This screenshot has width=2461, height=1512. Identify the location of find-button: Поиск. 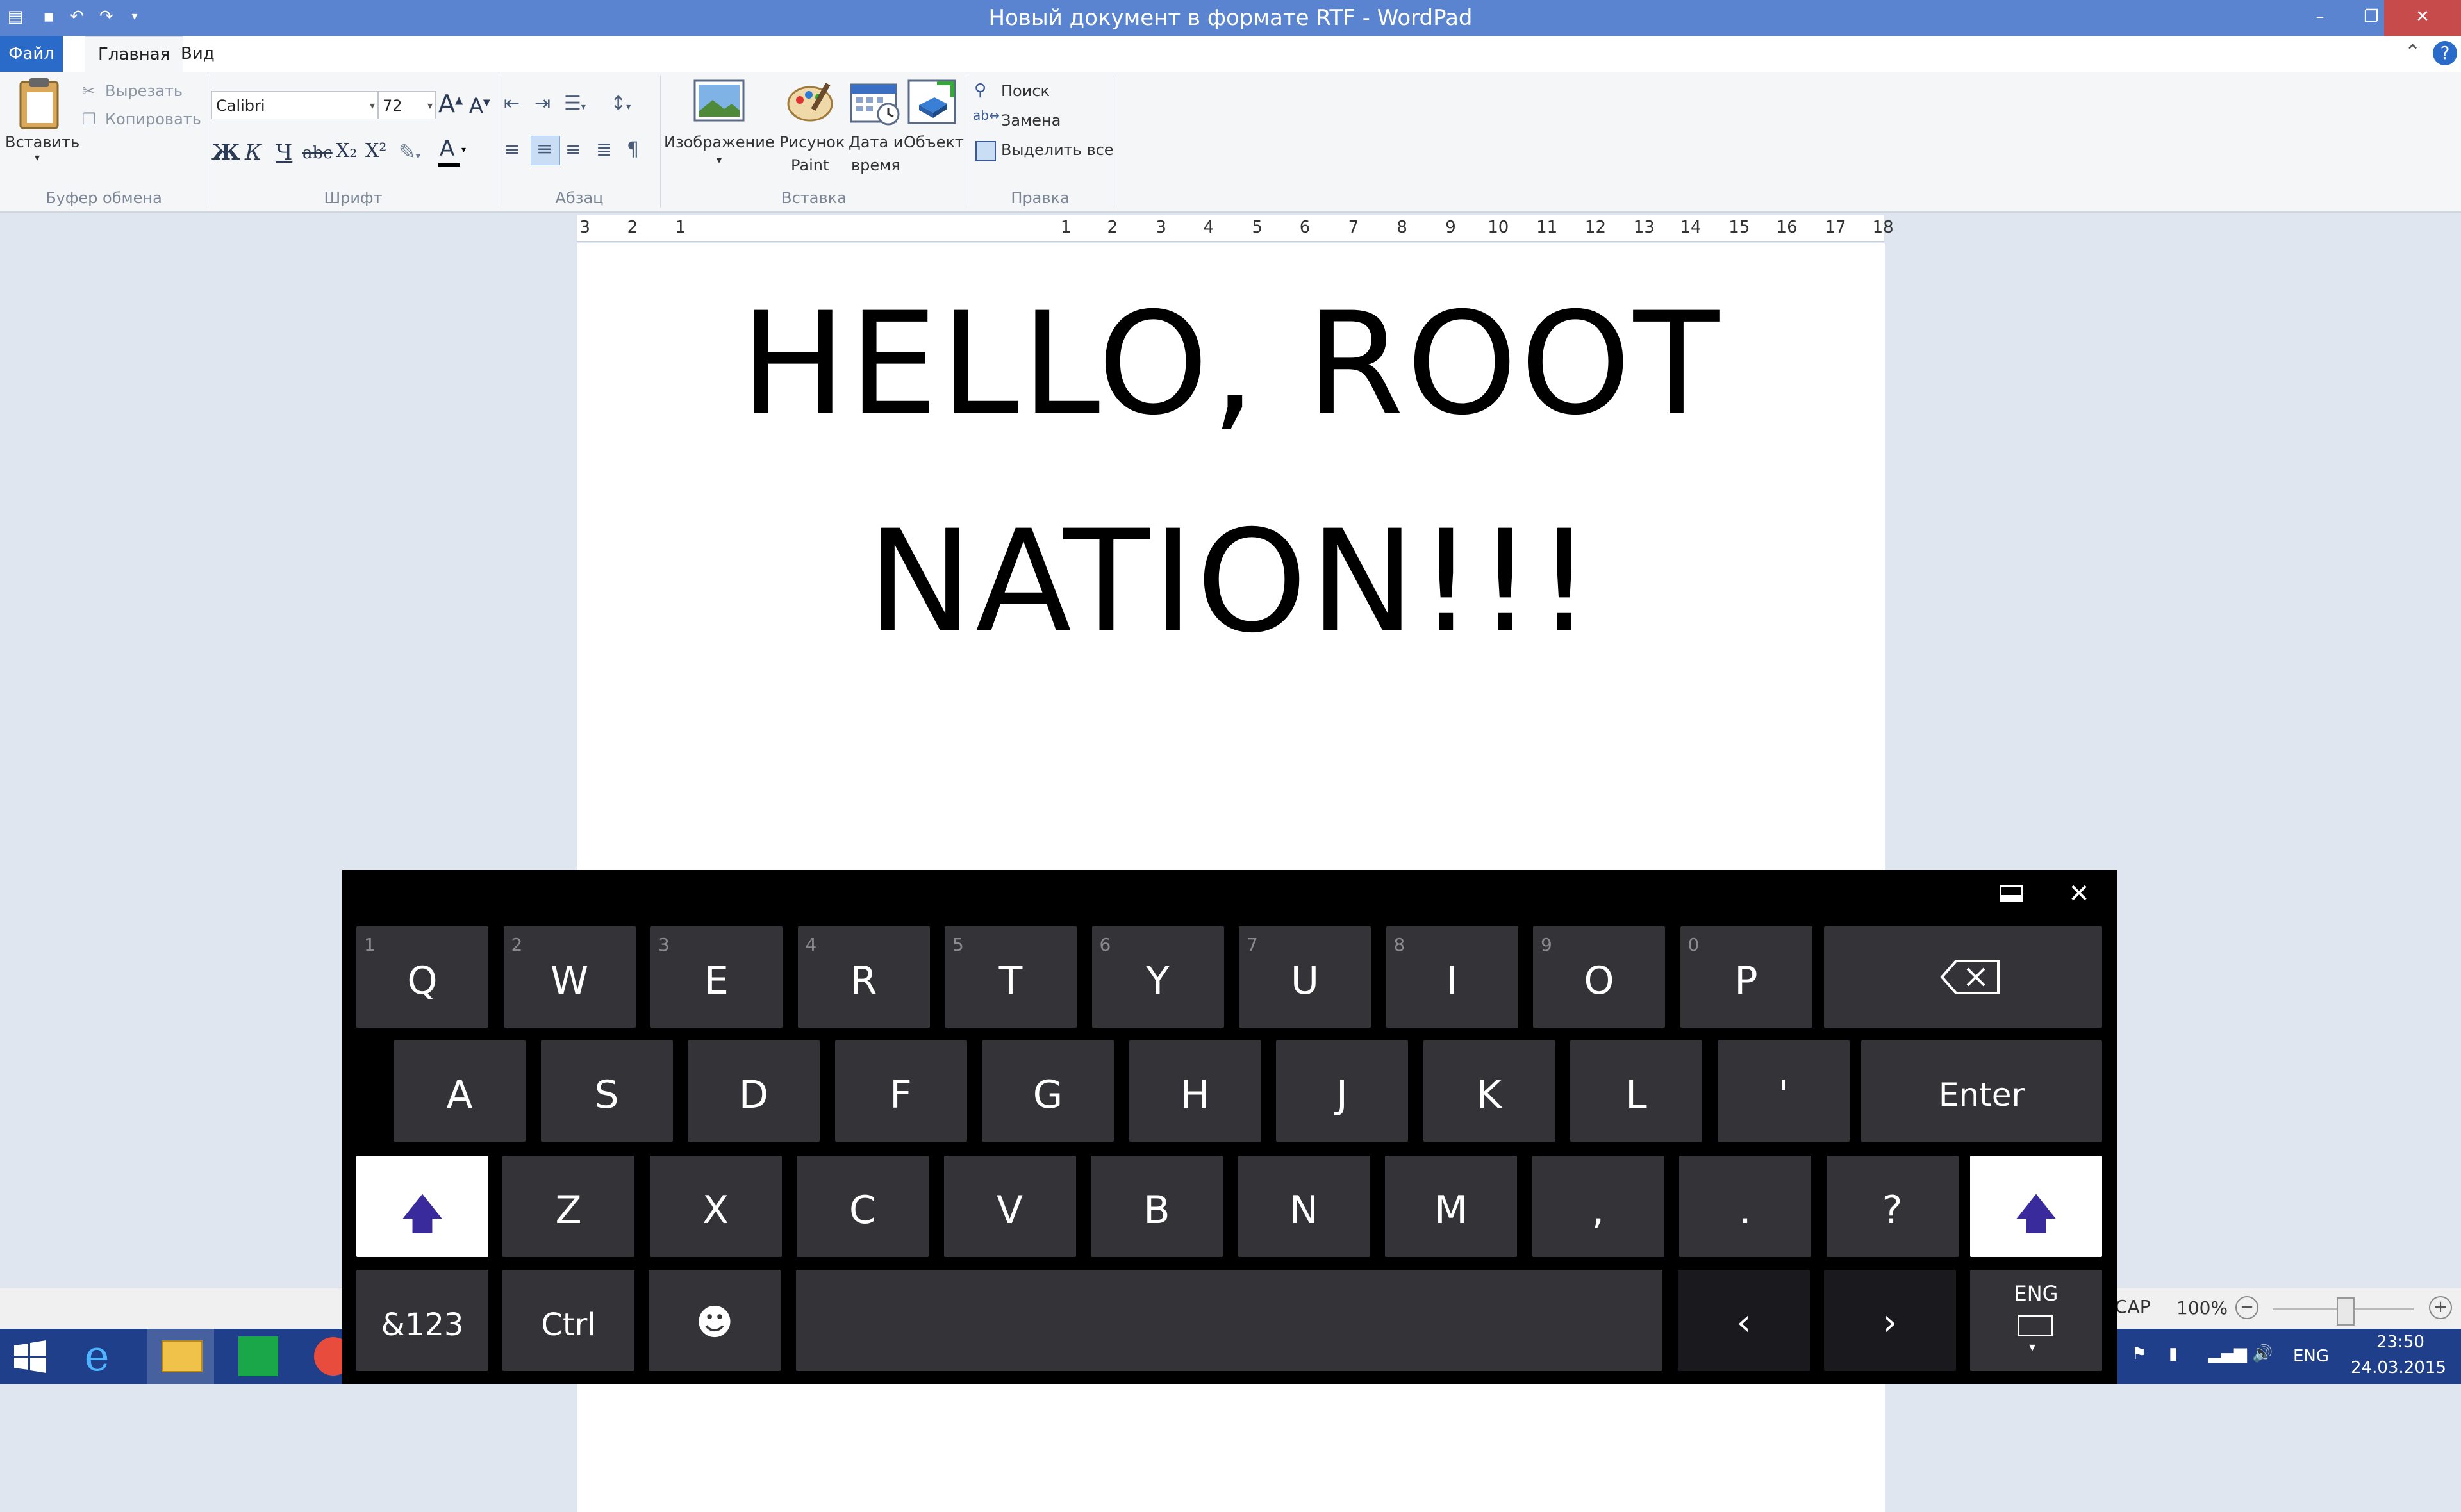
(1025, 91).